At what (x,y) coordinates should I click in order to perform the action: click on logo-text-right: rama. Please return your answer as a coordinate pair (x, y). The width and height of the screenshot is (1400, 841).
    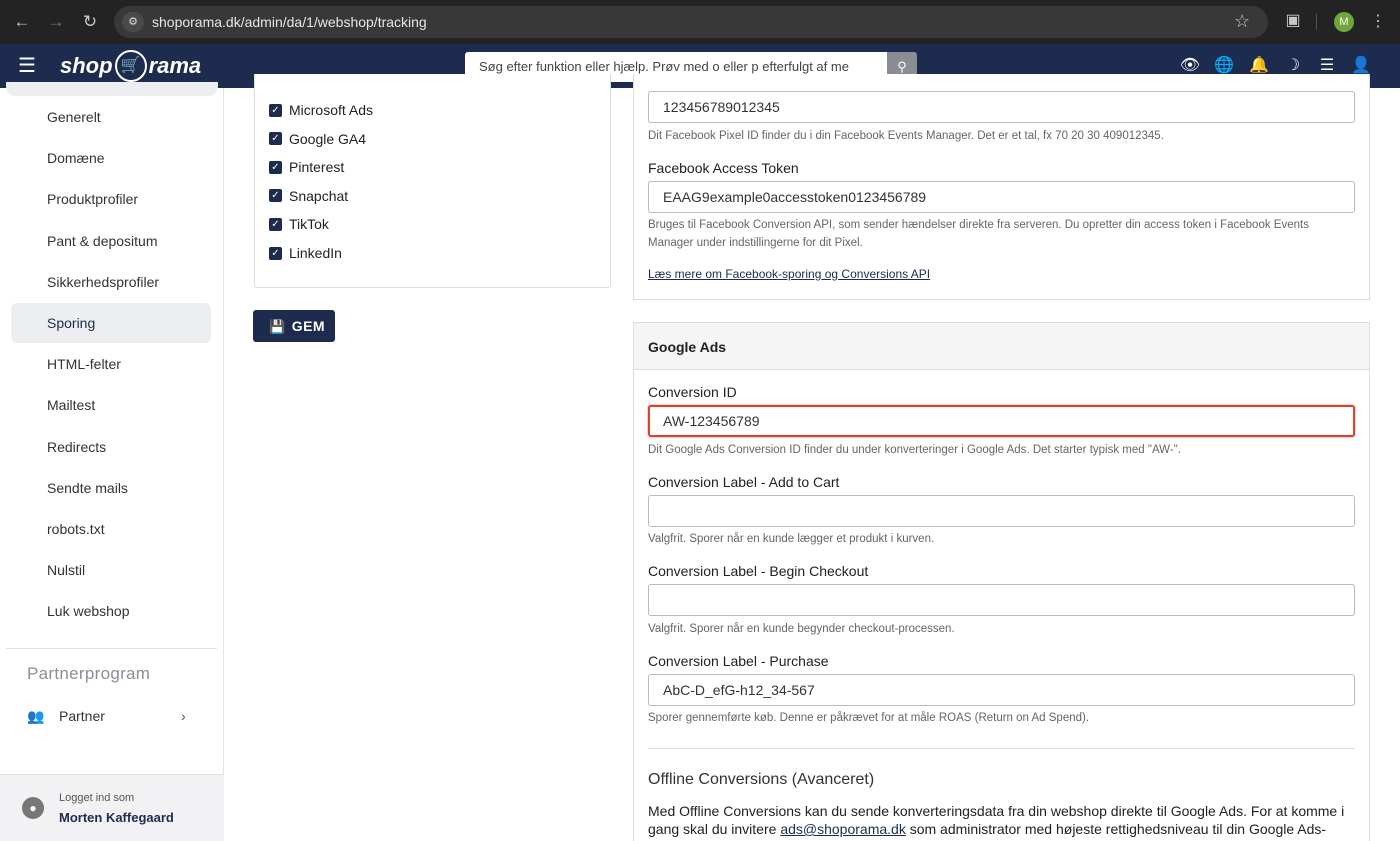
    Looking at the image, I should click on (175, 65).